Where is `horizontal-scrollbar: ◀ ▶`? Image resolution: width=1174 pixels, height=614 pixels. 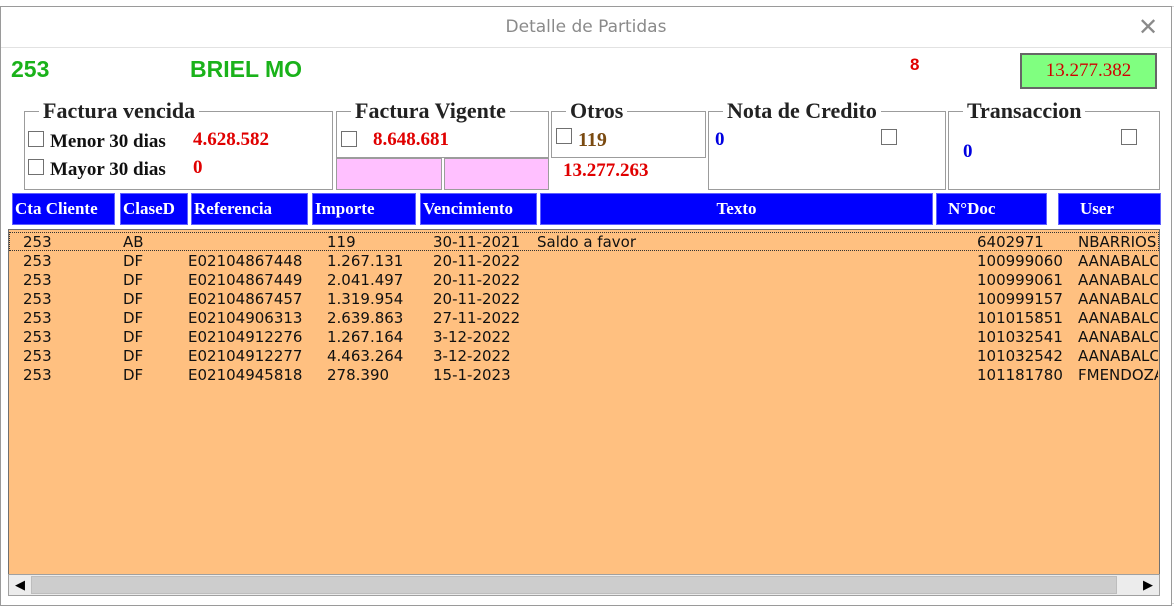
horizontal-scrollbar: ◀ ▶ is located at coordinates (584, 585).